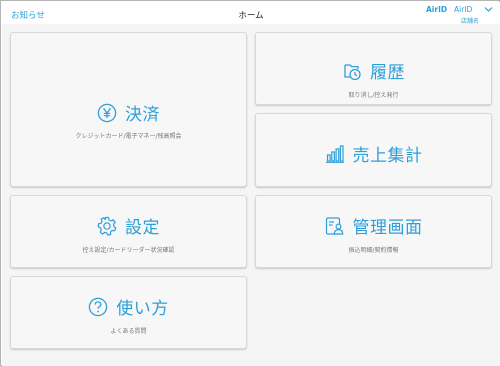  I want to click on account-name: AirID, so click(463, 9).